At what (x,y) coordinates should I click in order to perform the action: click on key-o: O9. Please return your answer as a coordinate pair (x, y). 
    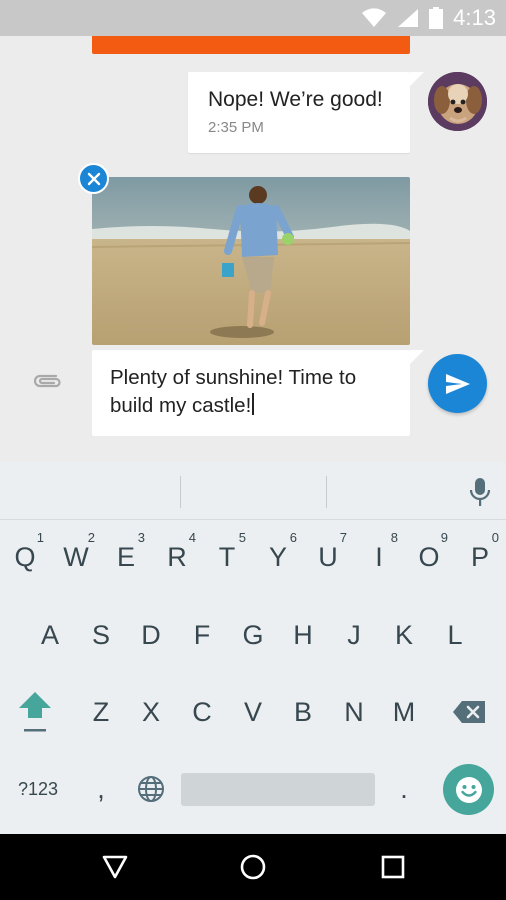
    Looking at the image, I should click on (429, 557).